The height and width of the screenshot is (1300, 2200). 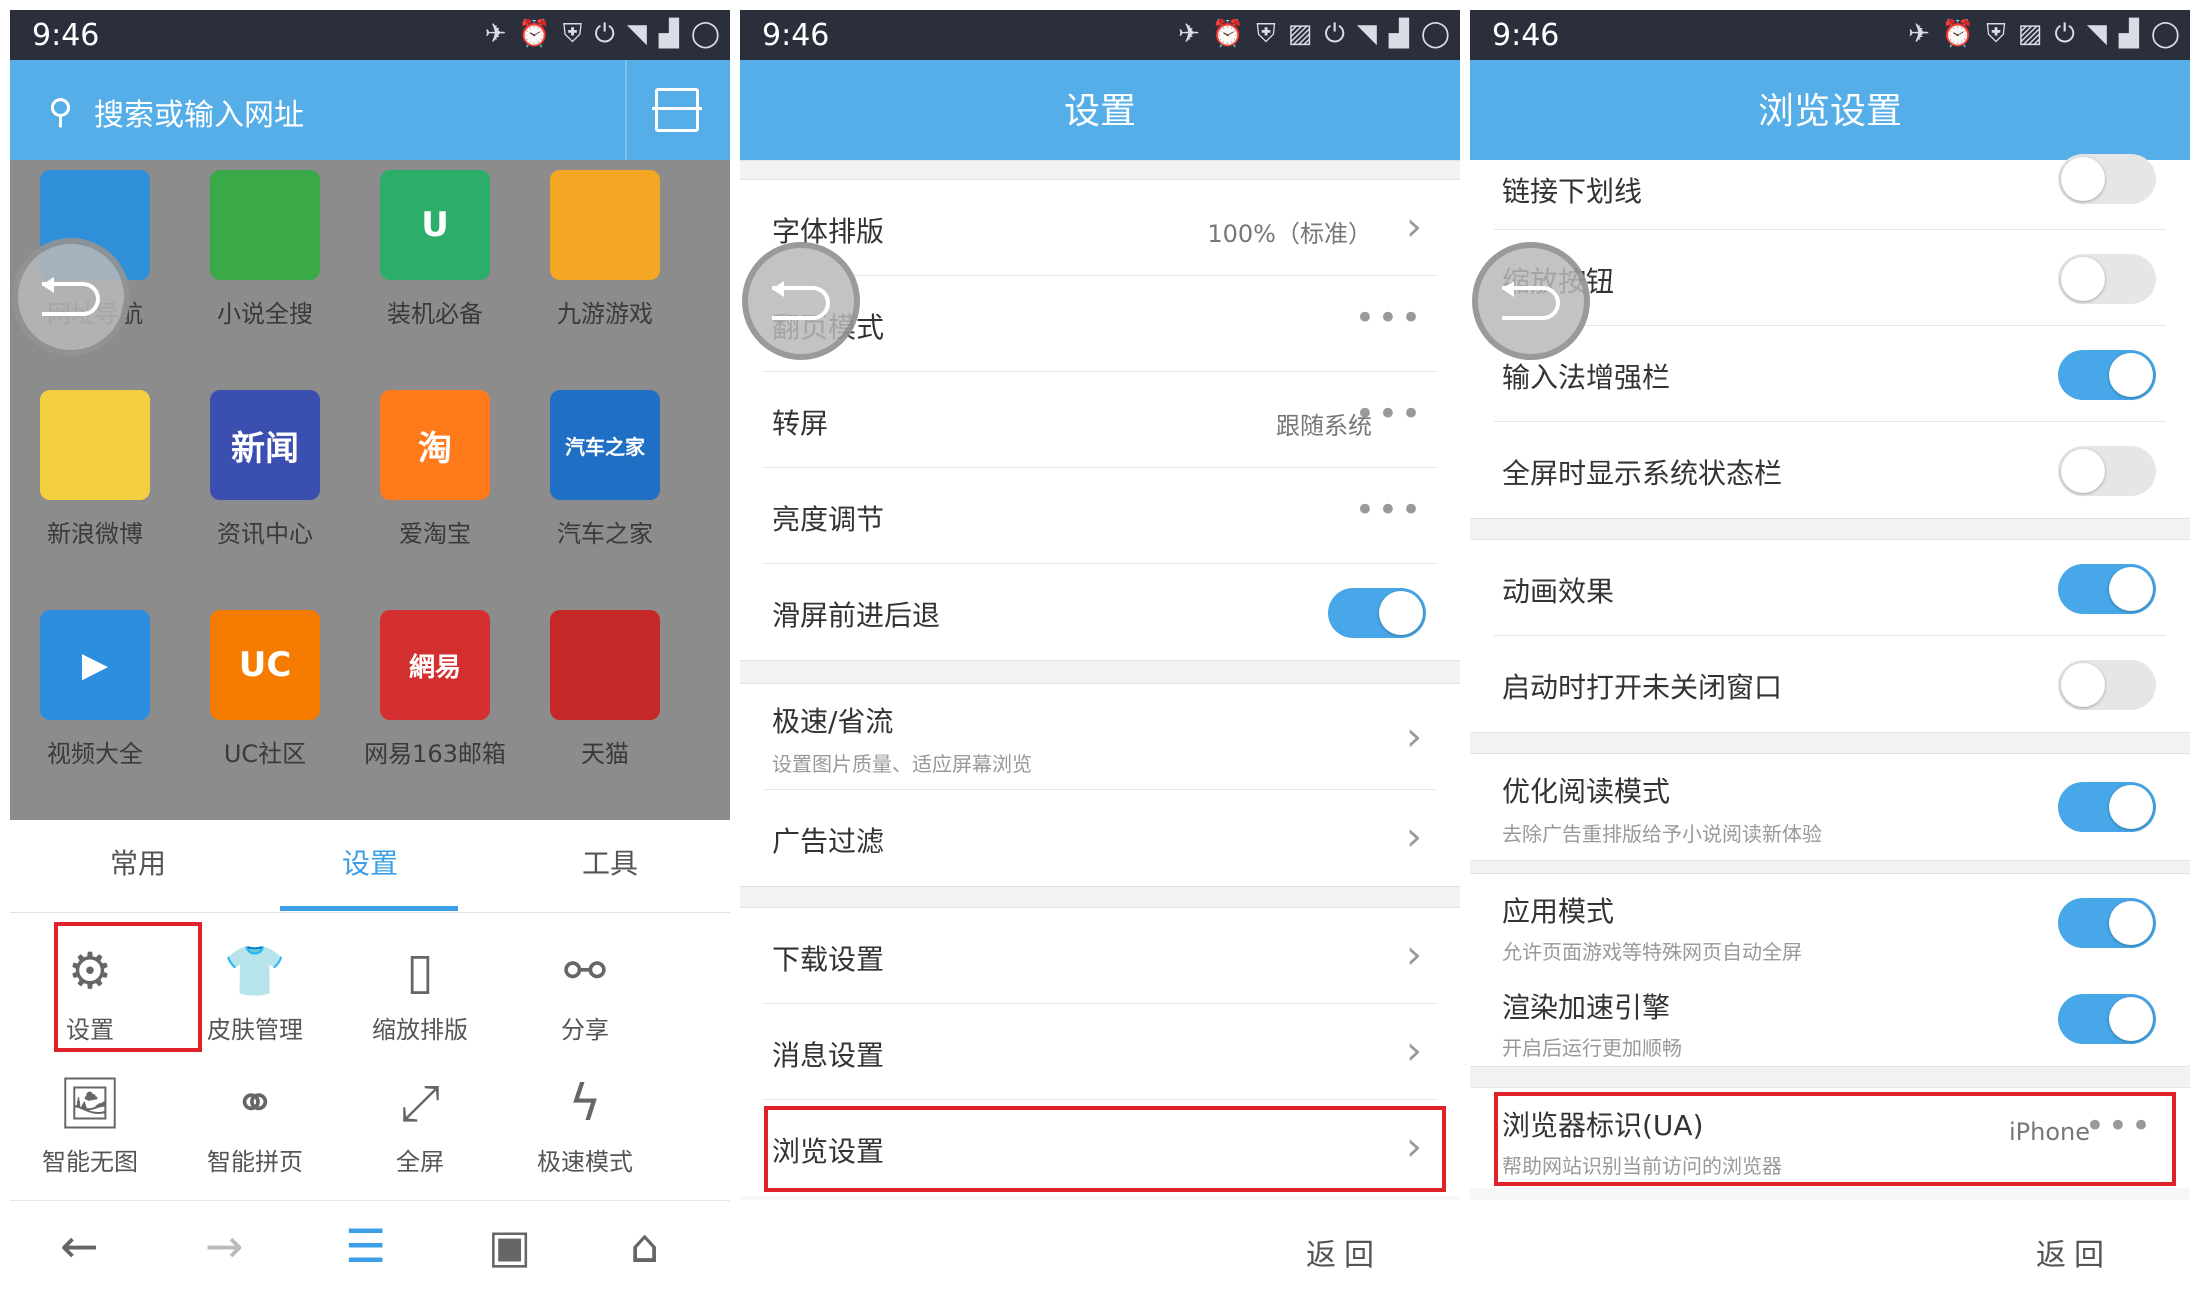 What do you see at coordinates (1642, 687) in the screenshot?
I see `setting-label: 启动时打开未关闭窗口` at bounding box center [1642, 687].